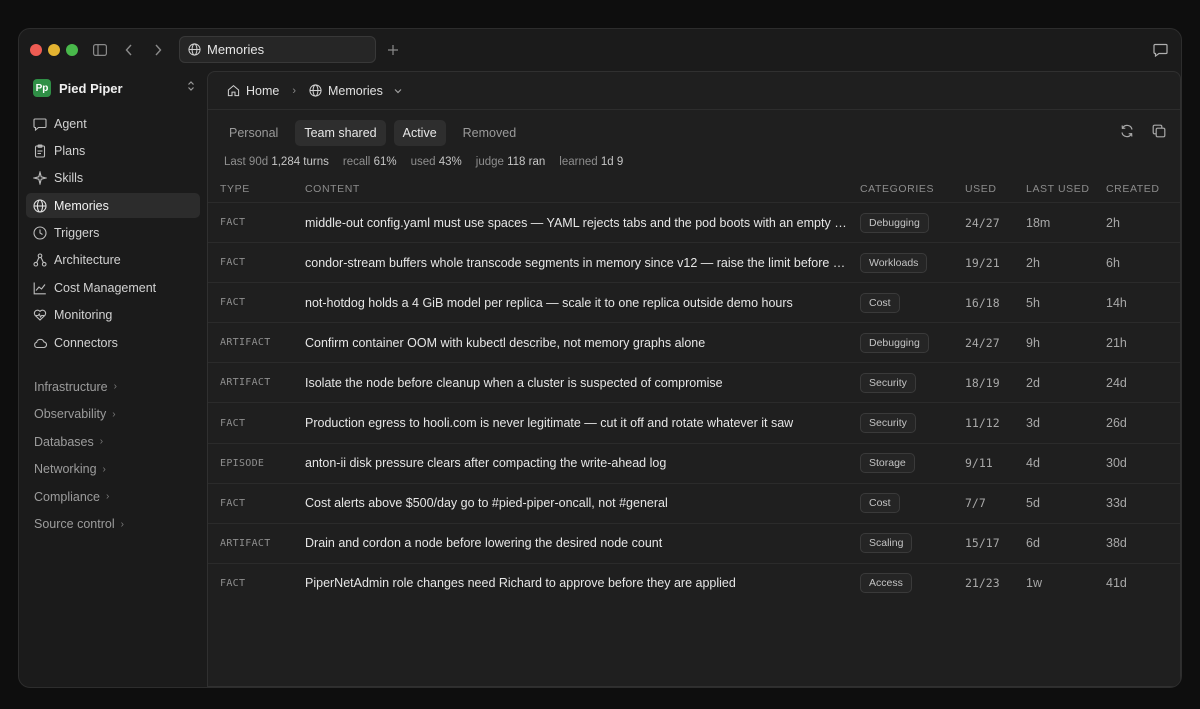 This screenshot has height=709, width=1200. Describe the element at coordinates (912, 189) in the screenshot. I see `header-categories: CATEGORIES` at that location.